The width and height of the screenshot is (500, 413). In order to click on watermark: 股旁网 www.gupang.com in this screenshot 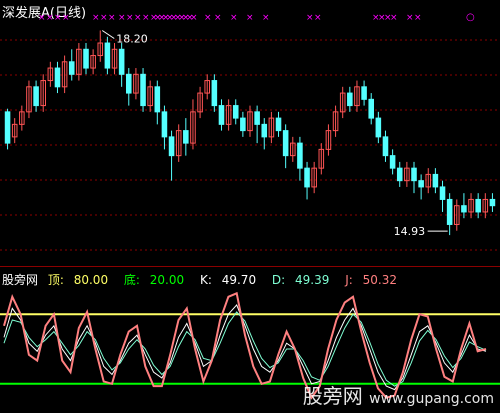, I will do `click(398, 394)`.